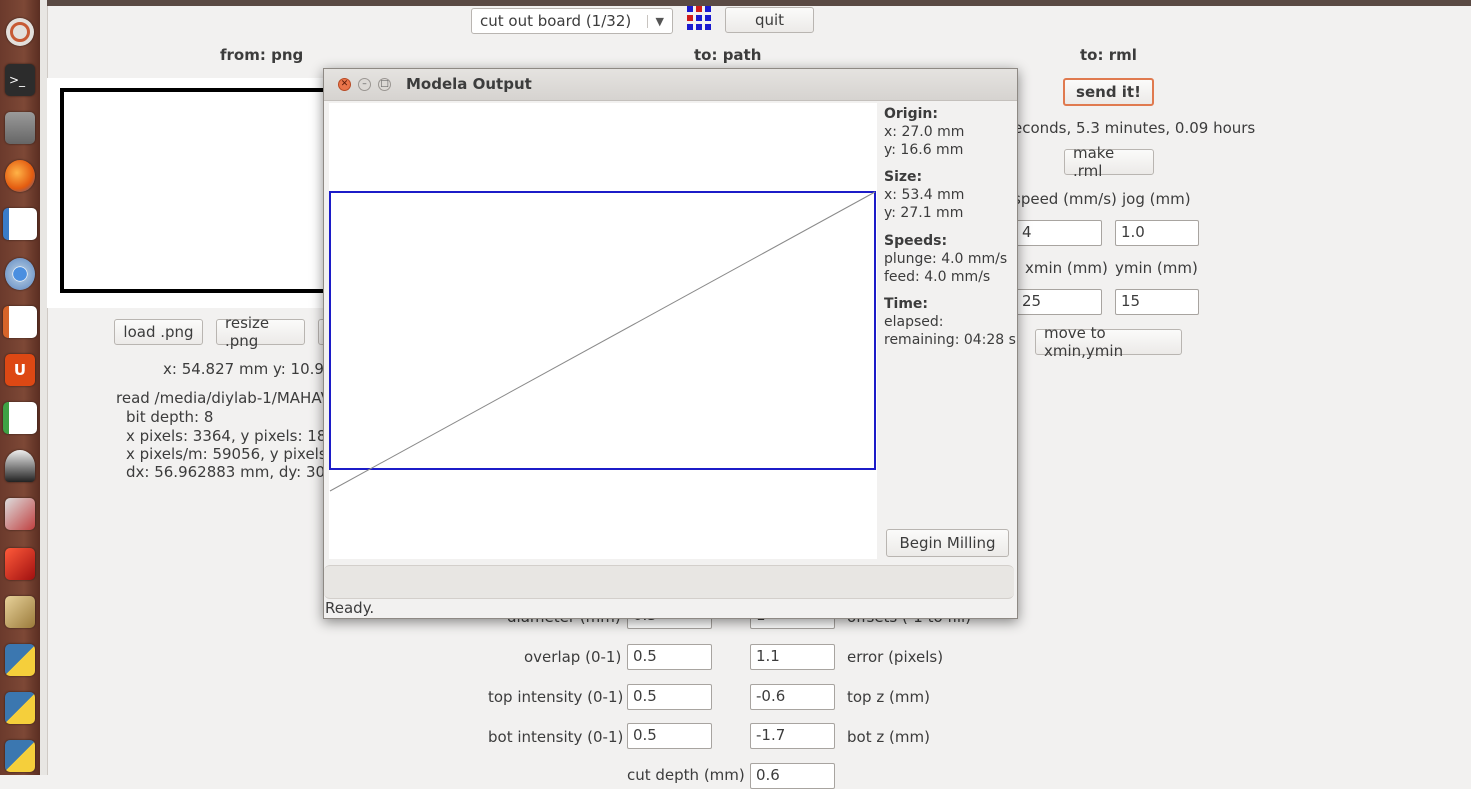 The width and height of the screenshot is (1471, 789). Describe the element at coordinates (670, 85) in the screenshot. I see `modela-titlebar: ✕ – □ Modela Output` at that location.